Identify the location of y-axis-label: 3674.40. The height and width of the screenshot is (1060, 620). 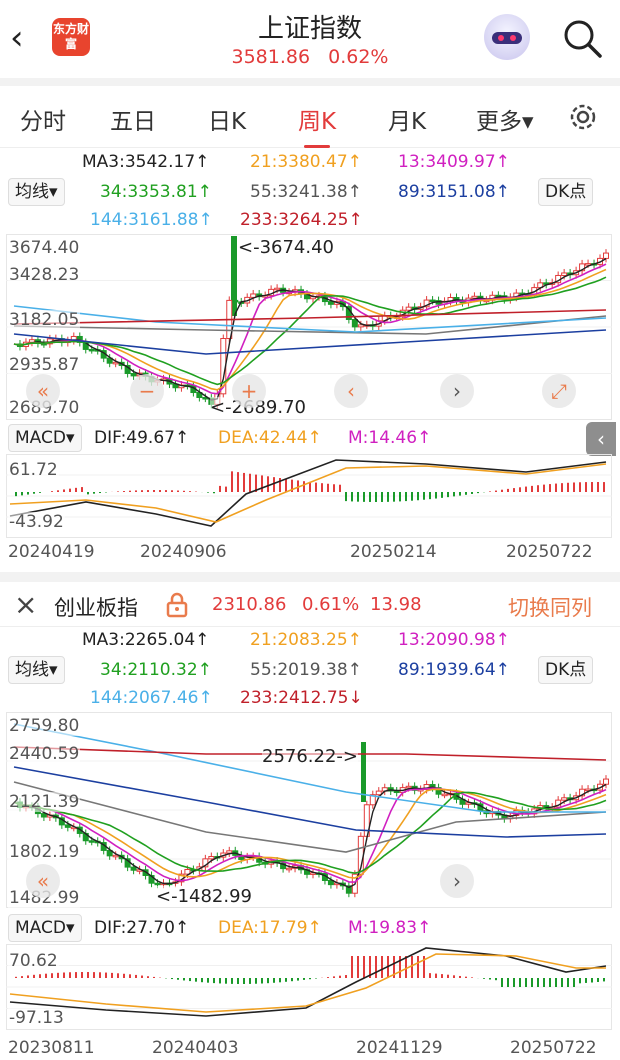
(44, 248).